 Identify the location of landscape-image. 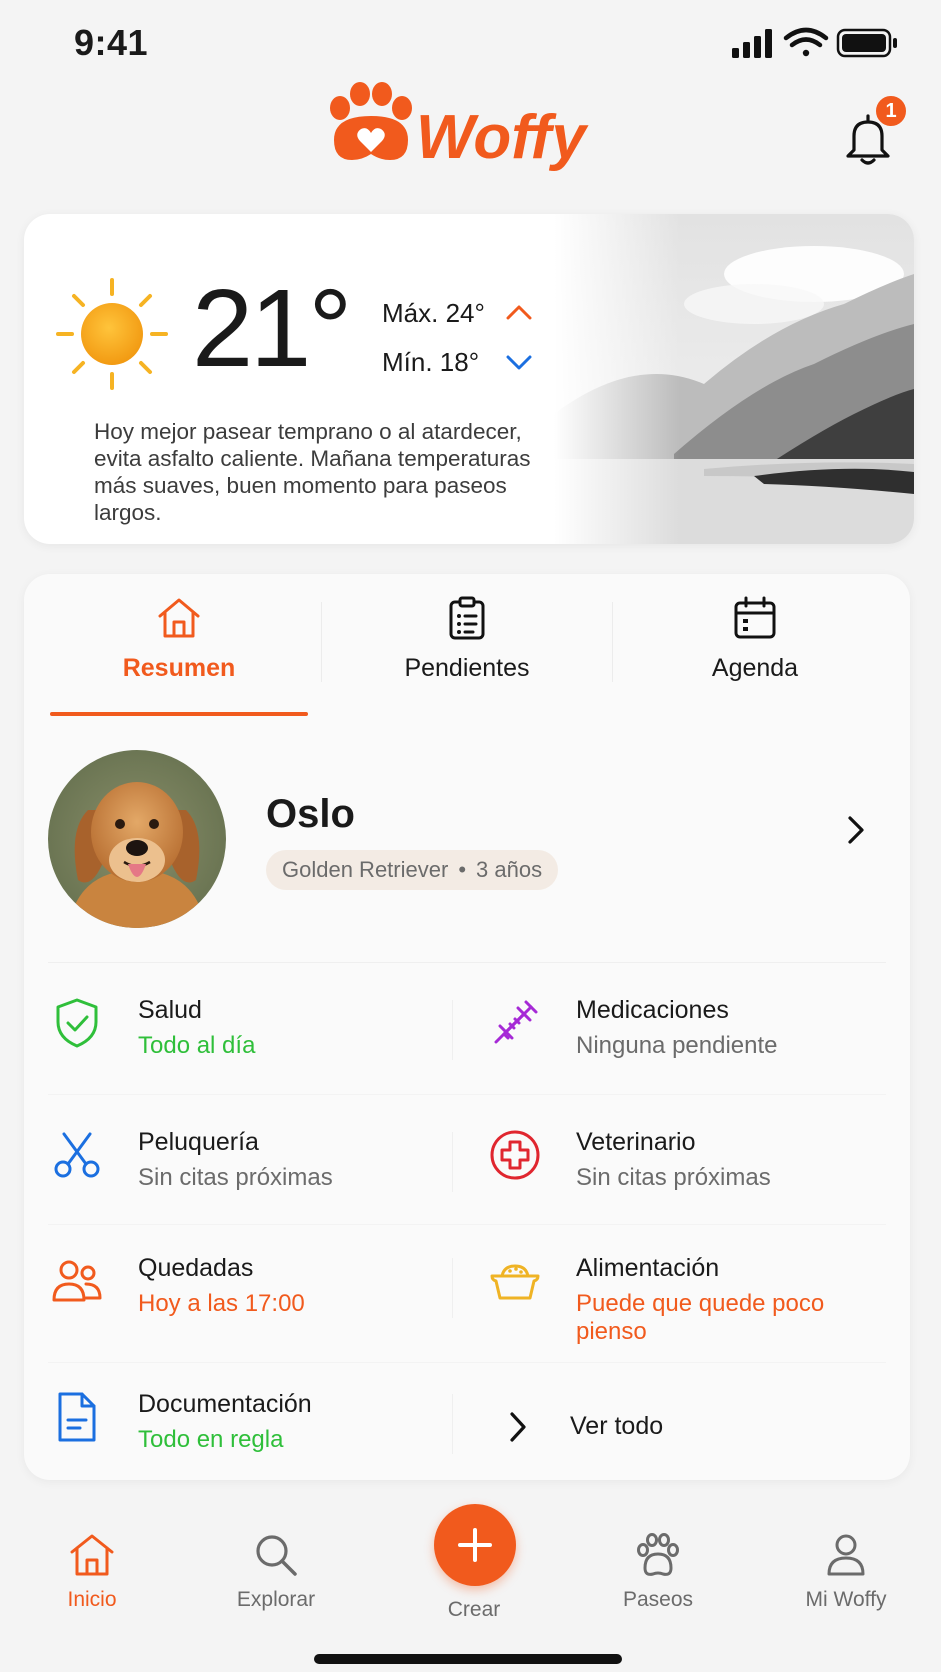
(734, 379).